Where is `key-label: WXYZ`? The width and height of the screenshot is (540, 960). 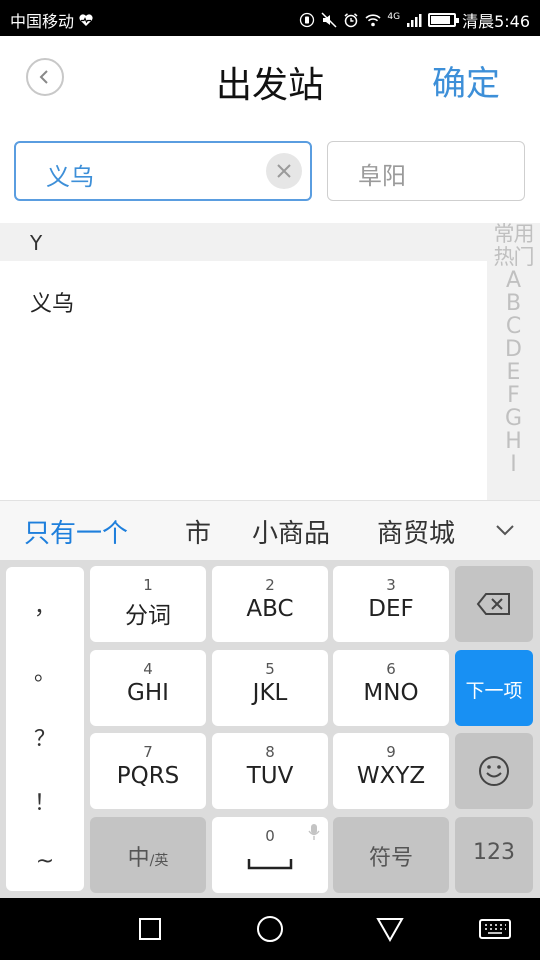
key-label: WXYZ is located at coordinates (391, 776).